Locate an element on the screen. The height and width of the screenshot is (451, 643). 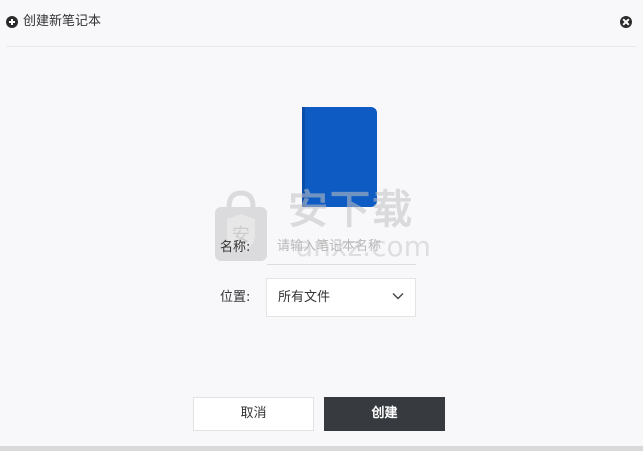
cancel-button: 取消 is located at coordinates (253, 414).